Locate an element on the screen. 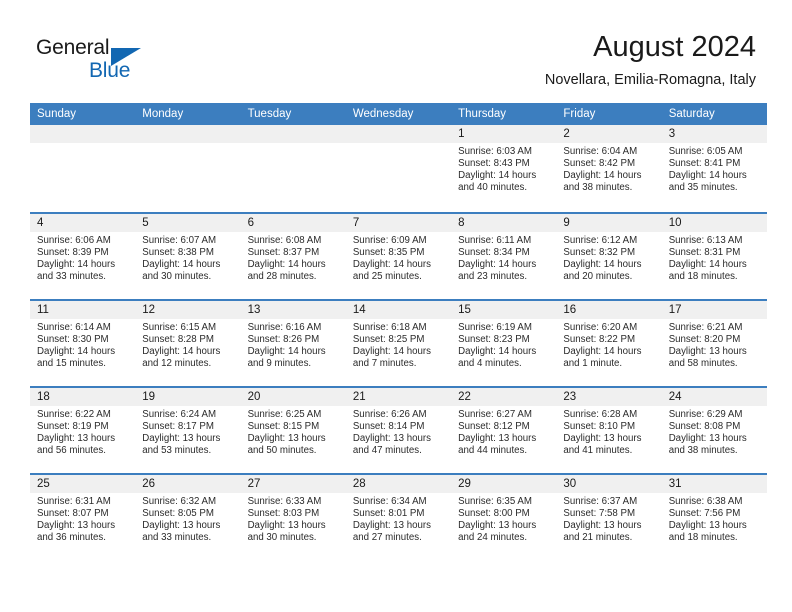 Image resolution: width=792 pixels, height=612 pixels. day-number: 22 is located at coordinates (504, 397).